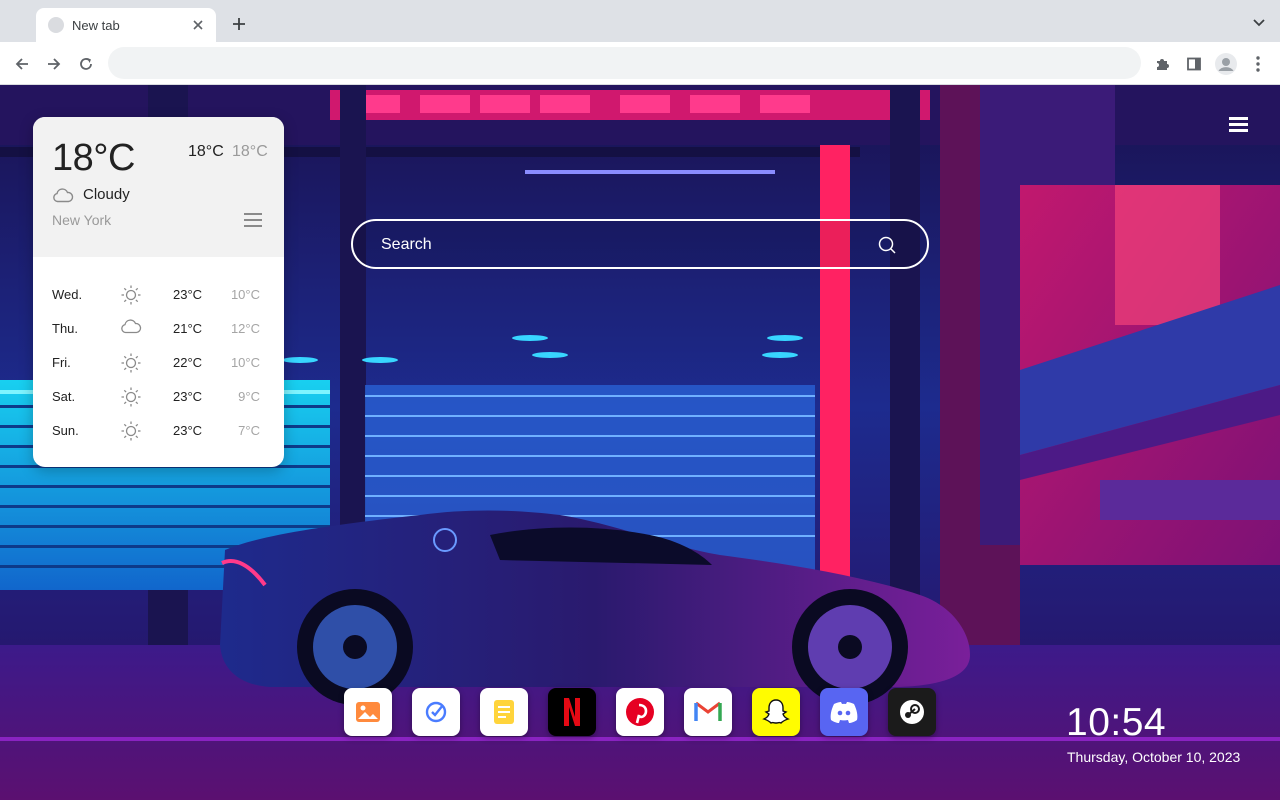 Image resolution: width=1280 pixels, height=800 pixels. I want to click on side-panel-icon, so click(1194, 64).